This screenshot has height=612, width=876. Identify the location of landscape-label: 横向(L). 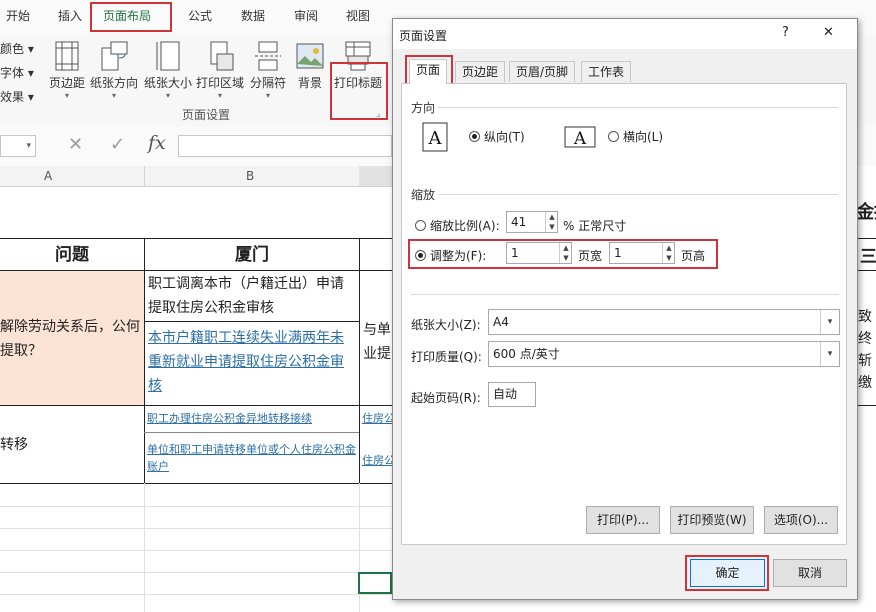
(643, 136).